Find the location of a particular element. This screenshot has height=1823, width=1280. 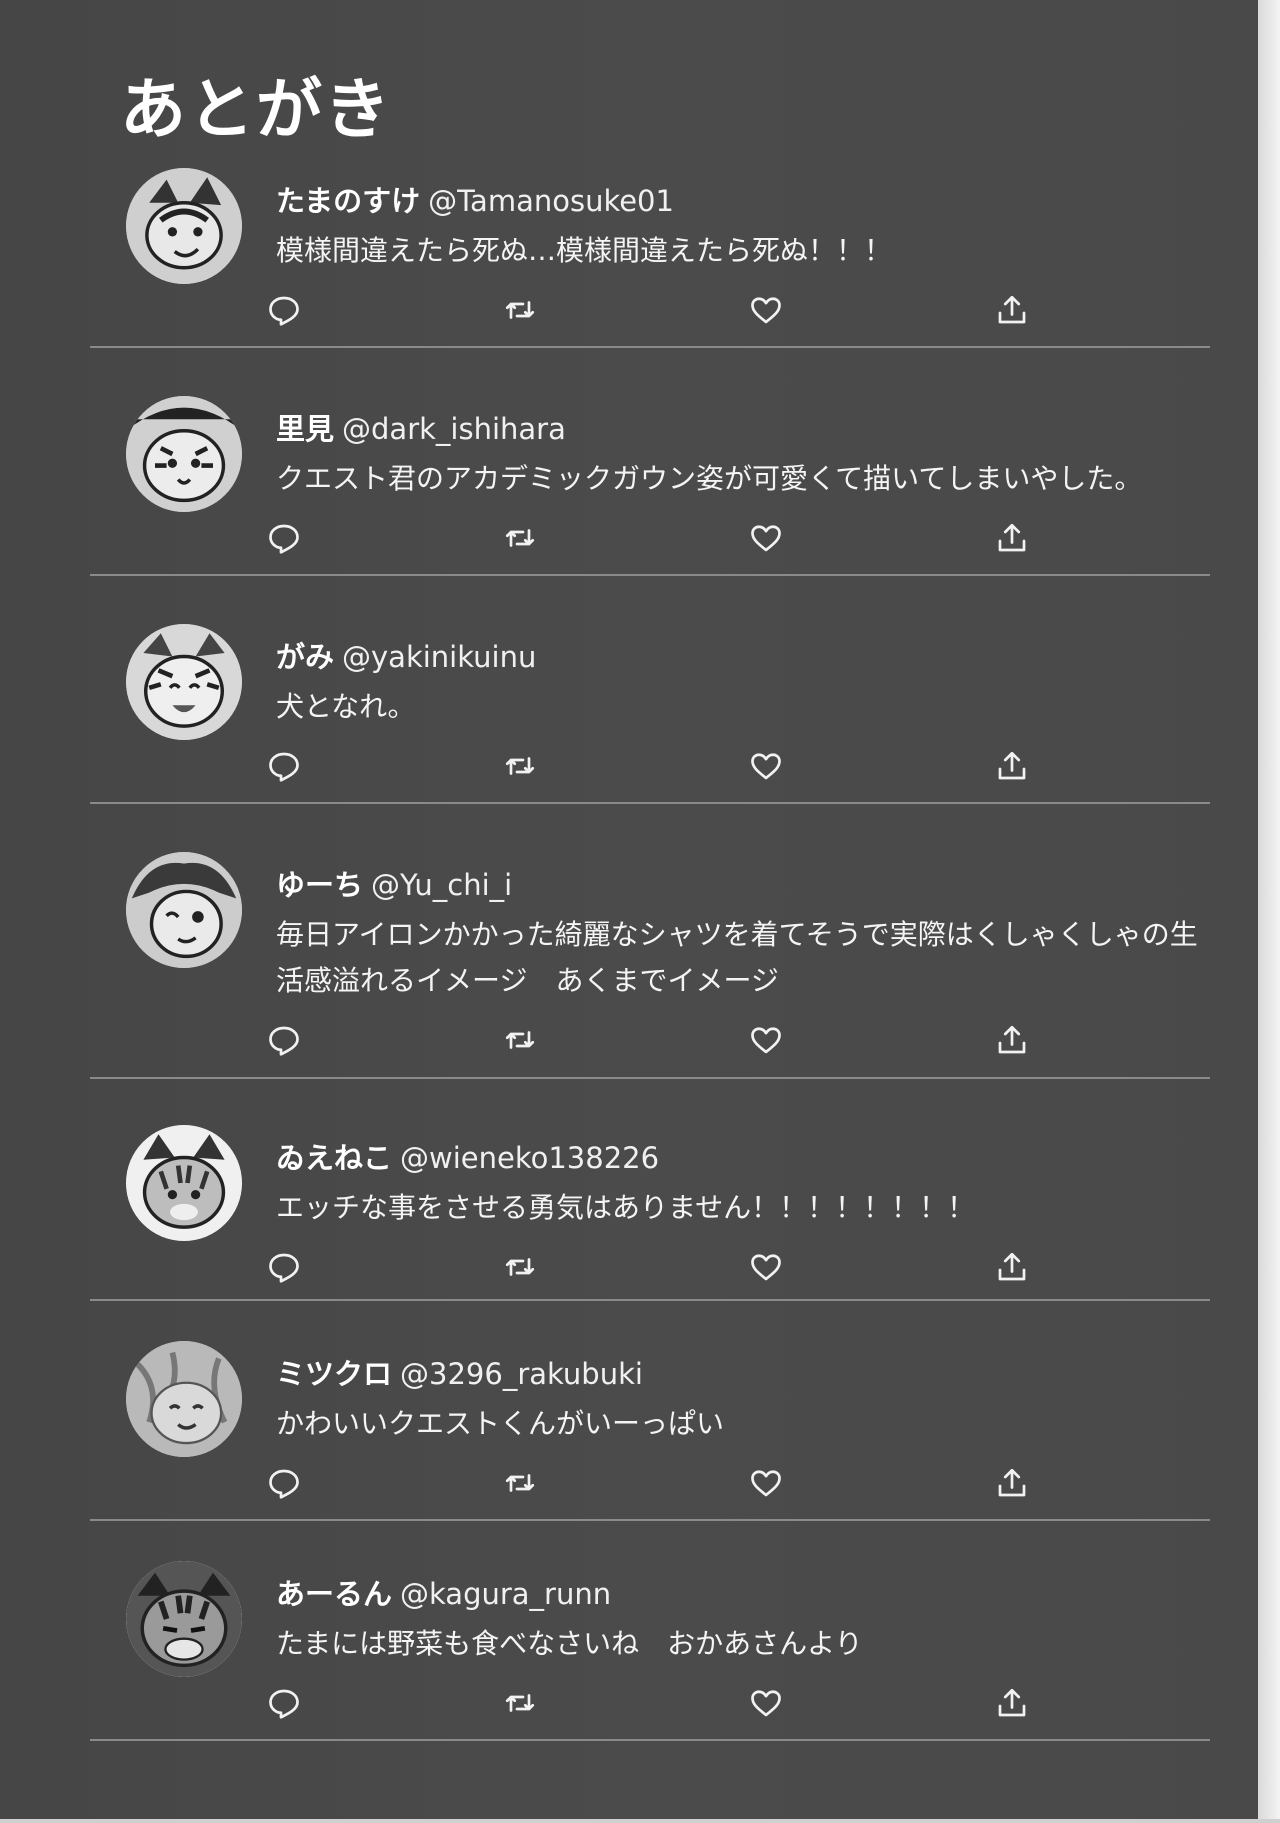

display-name: ゆーち is located at coordinates (319, 885).